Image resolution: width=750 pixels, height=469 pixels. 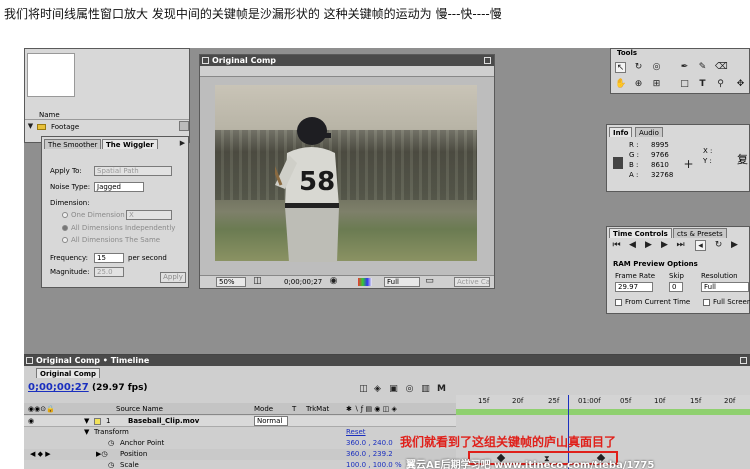 I want to click on transform-reset-link: Reset, so click(x=356, y=432).